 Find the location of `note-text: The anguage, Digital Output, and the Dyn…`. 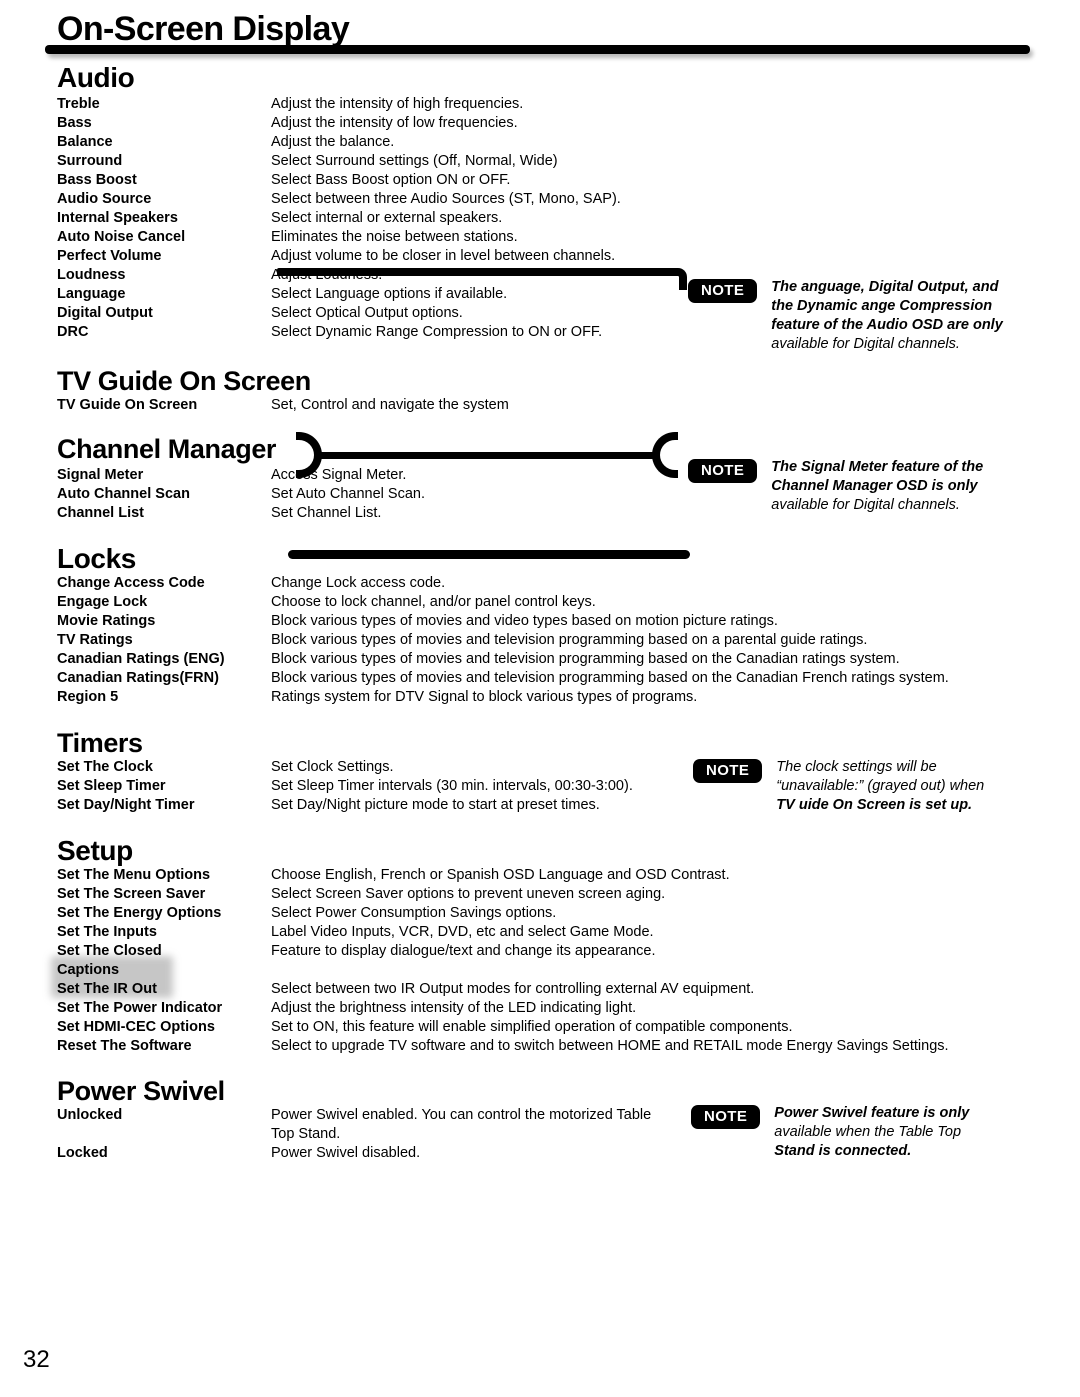

note-text: The anguage, Digital Output, and the Dyn… is located at coordinates (887, 316).